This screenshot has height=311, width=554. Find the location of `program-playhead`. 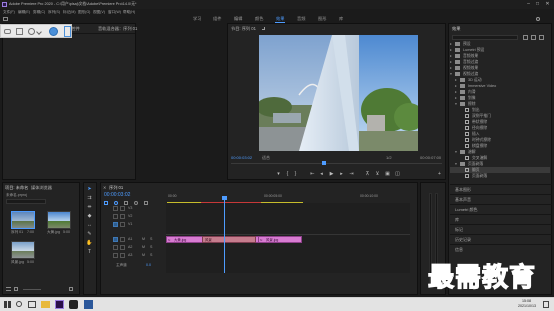

program-playhead is located at coordinates (324, 163).